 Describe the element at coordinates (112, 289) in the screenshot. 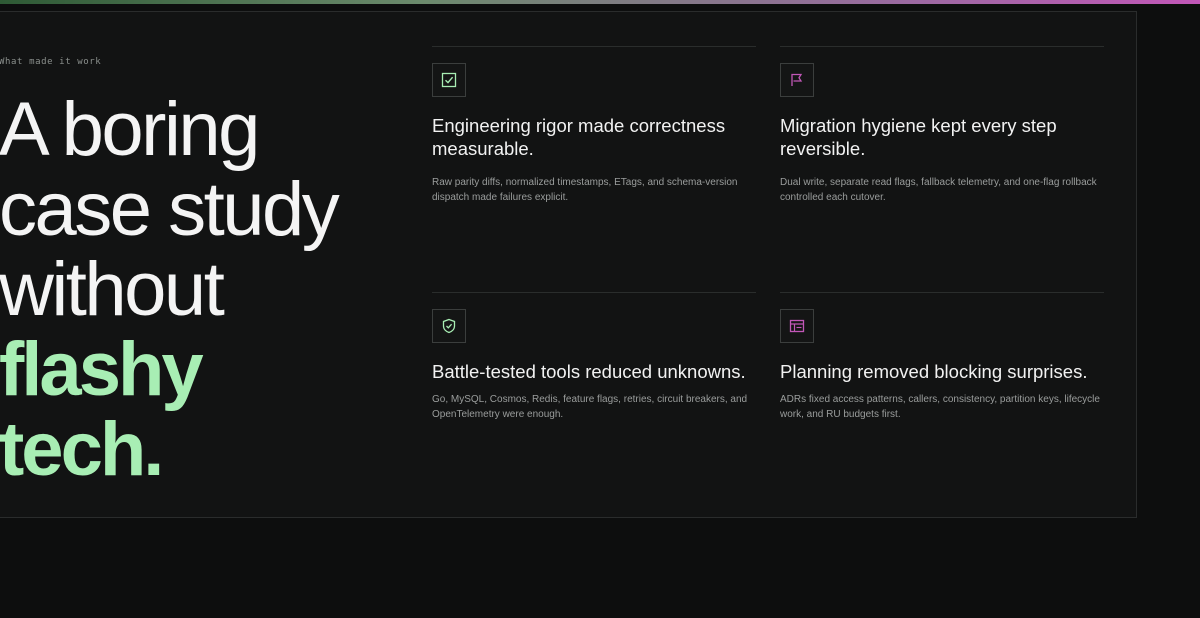

I see `headline-line-3: without` at that location.